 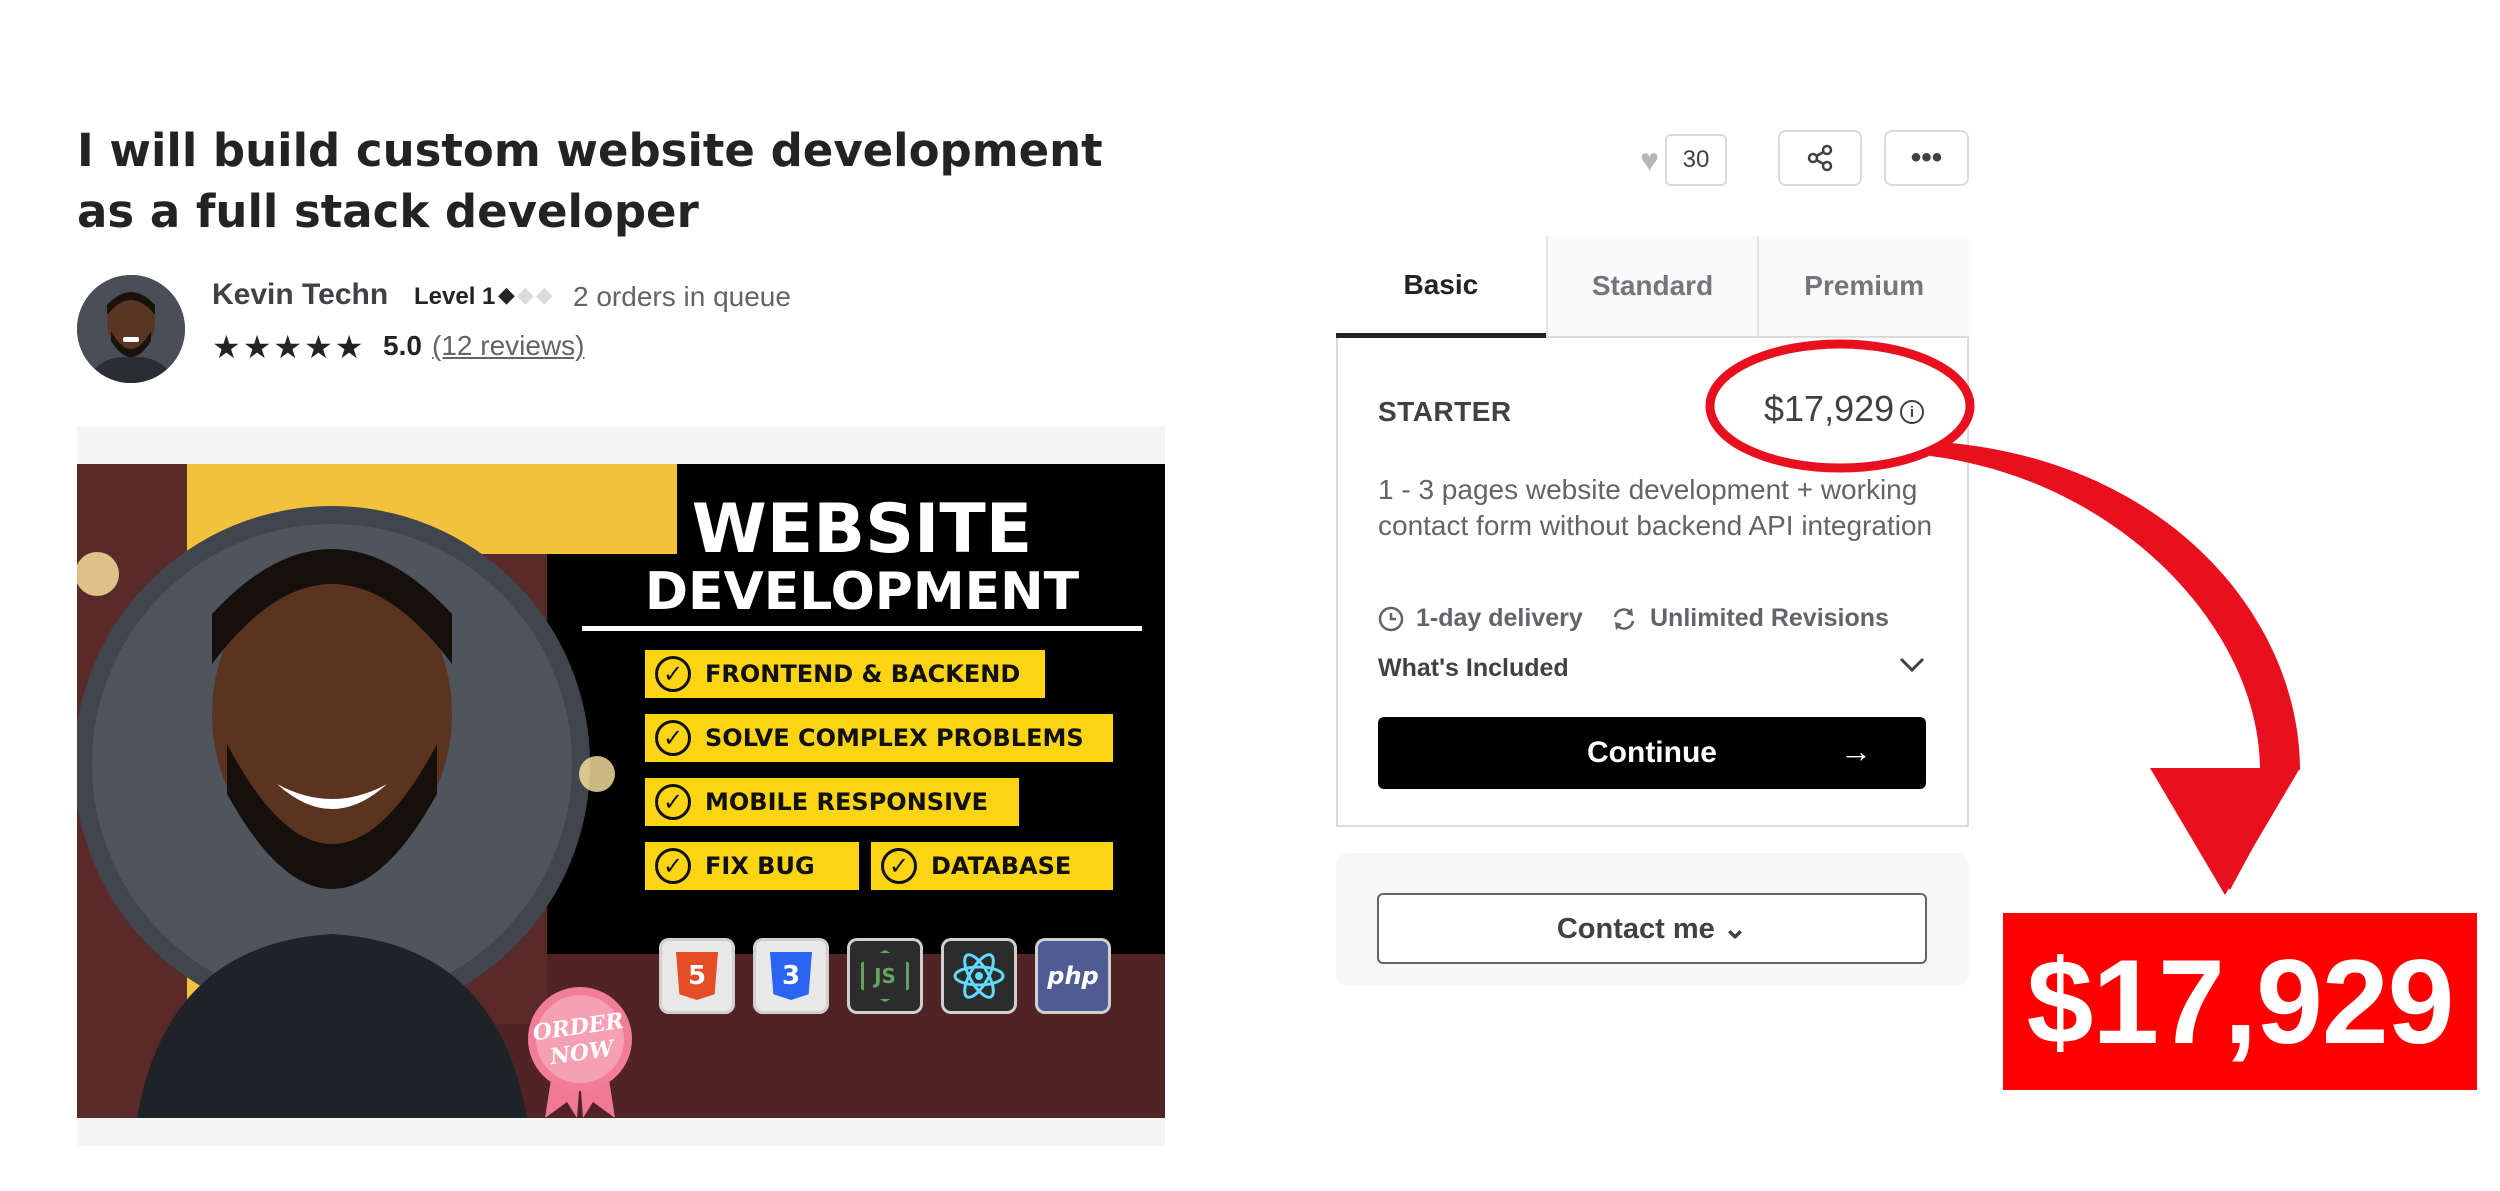 I want to click on rating-stars-icon: ★★★★★, so click(x=289, y=347).